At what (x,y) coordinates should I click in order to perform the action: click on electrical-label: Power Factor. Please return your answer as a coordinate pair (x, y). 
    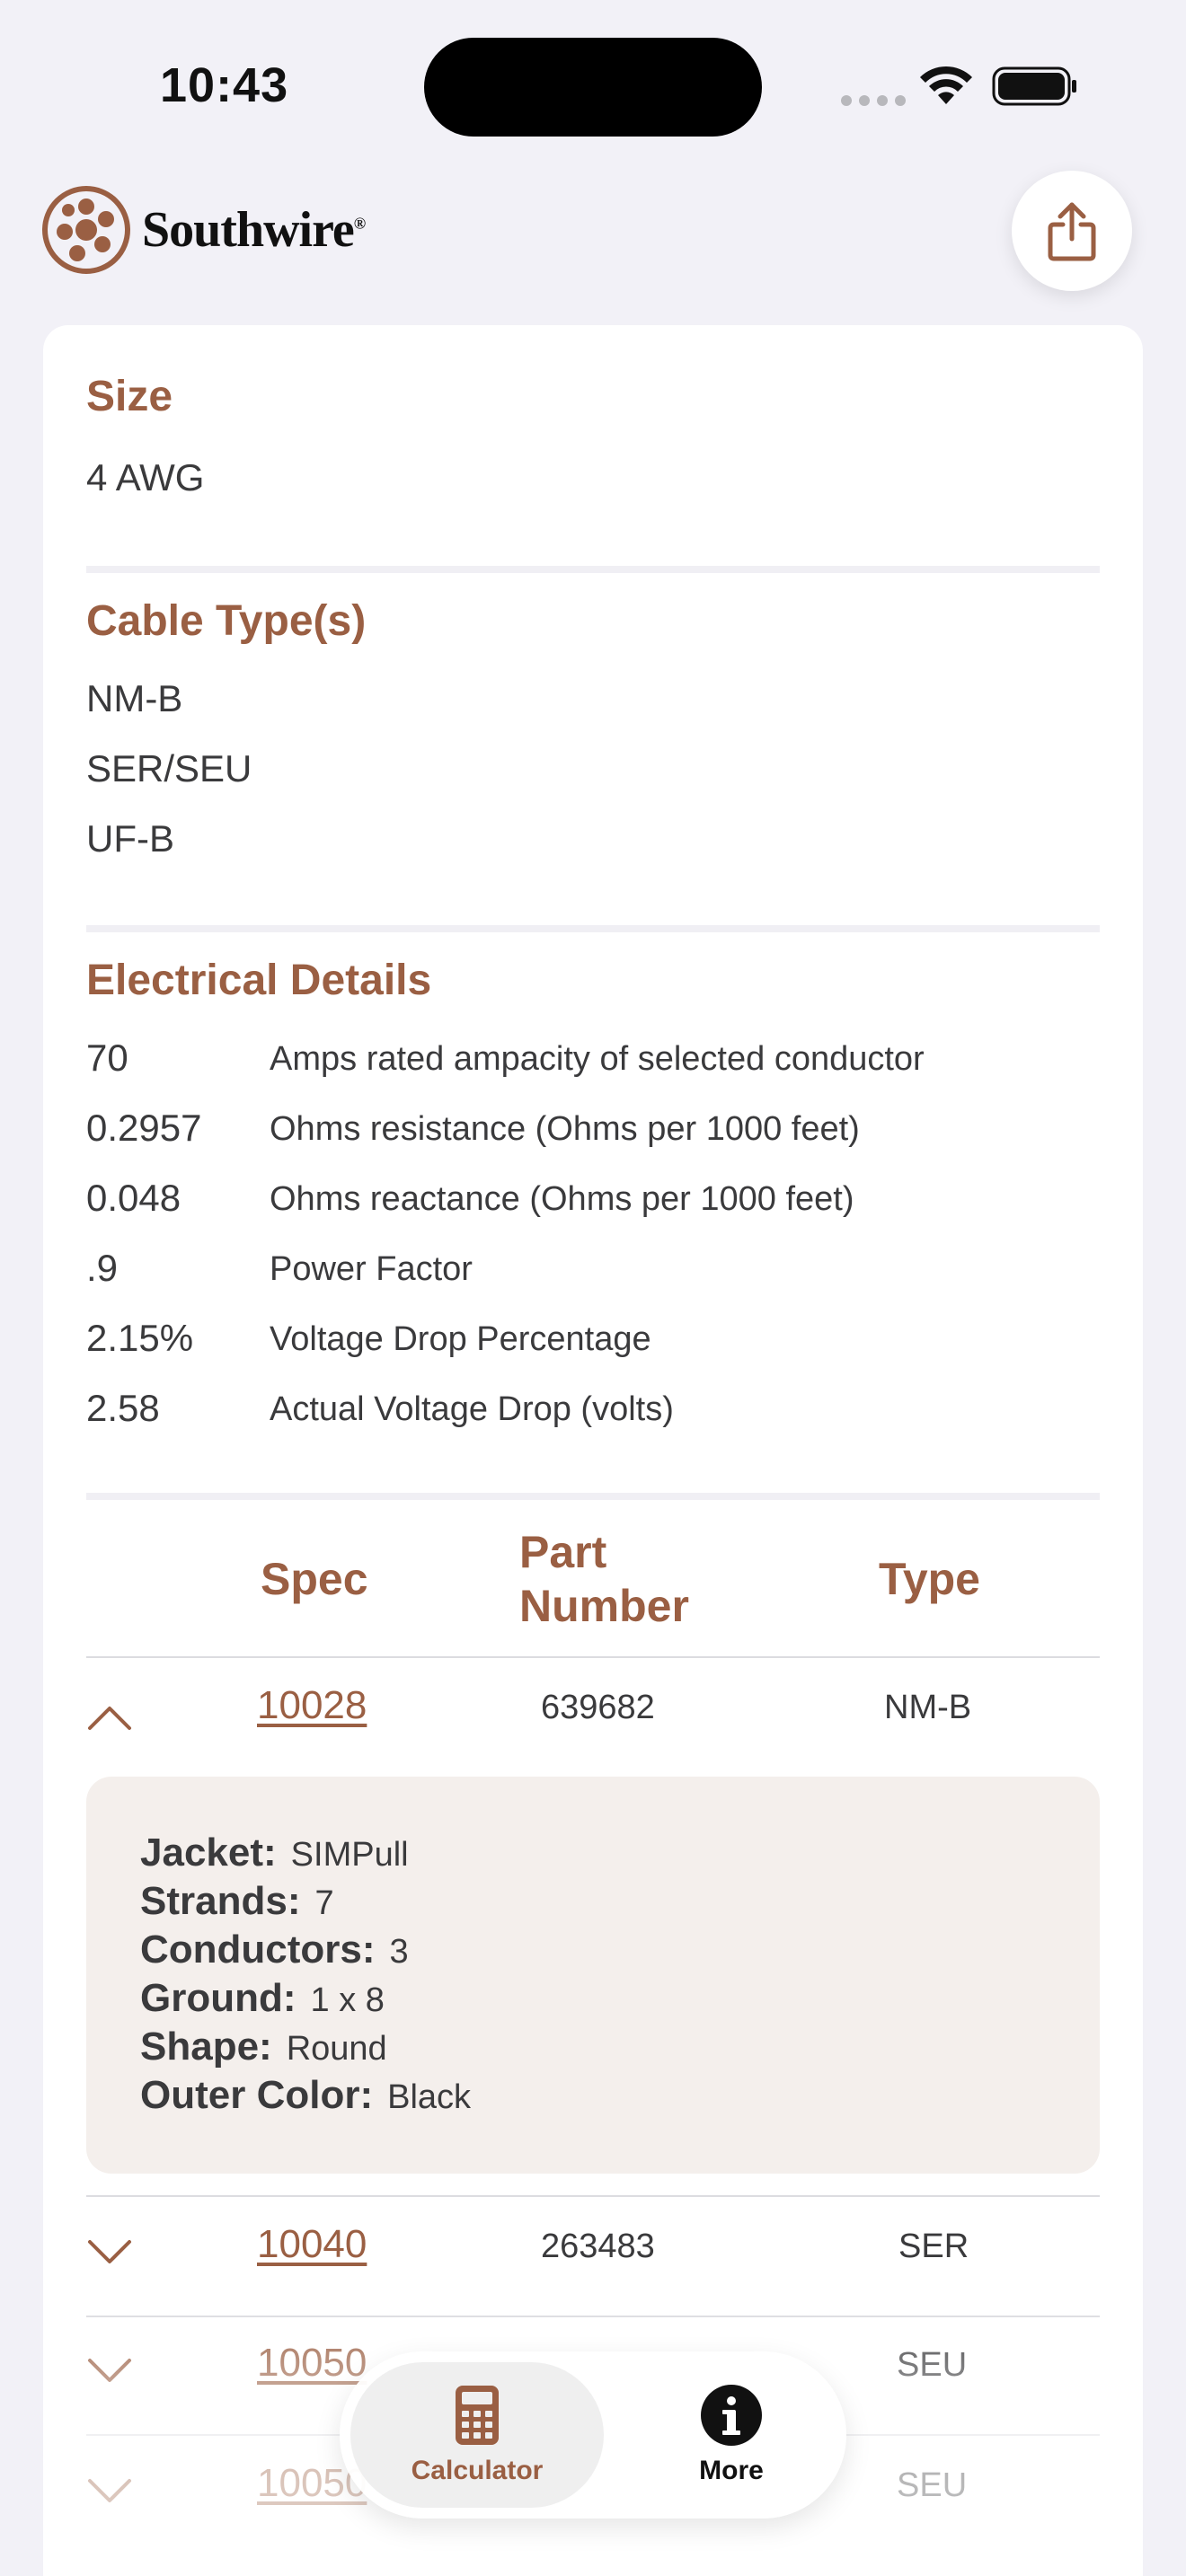
    Looking at the image, I should click on (371, 1269).